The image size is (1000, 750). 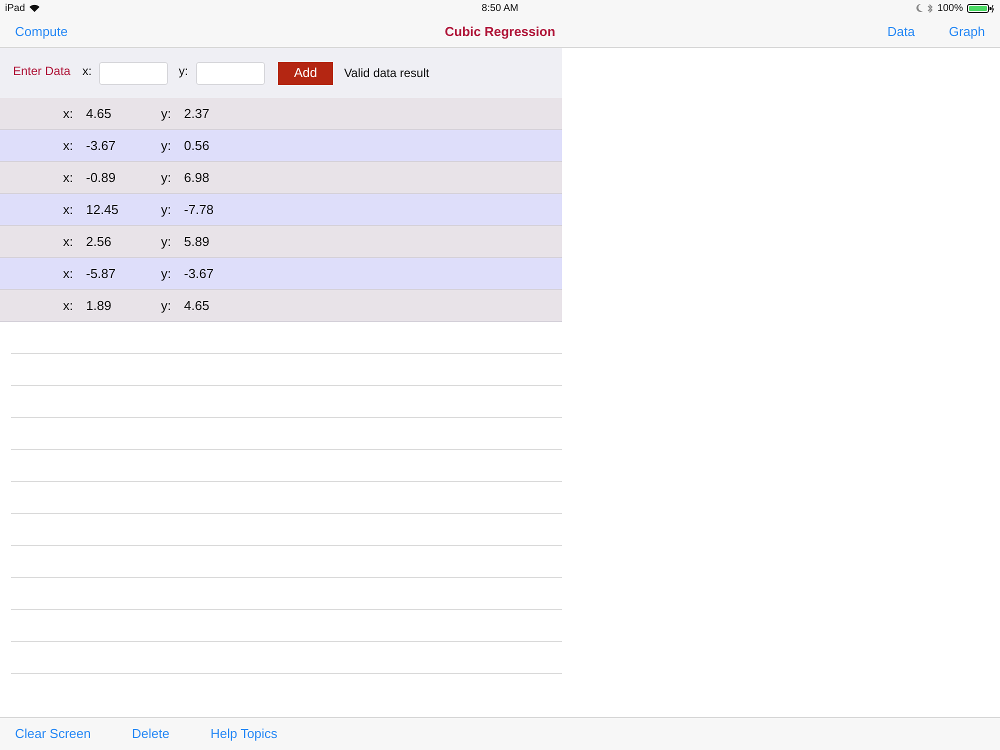 I want to click on data-row: x: -5.87 y: -3.67, so click(x=281, y=274).